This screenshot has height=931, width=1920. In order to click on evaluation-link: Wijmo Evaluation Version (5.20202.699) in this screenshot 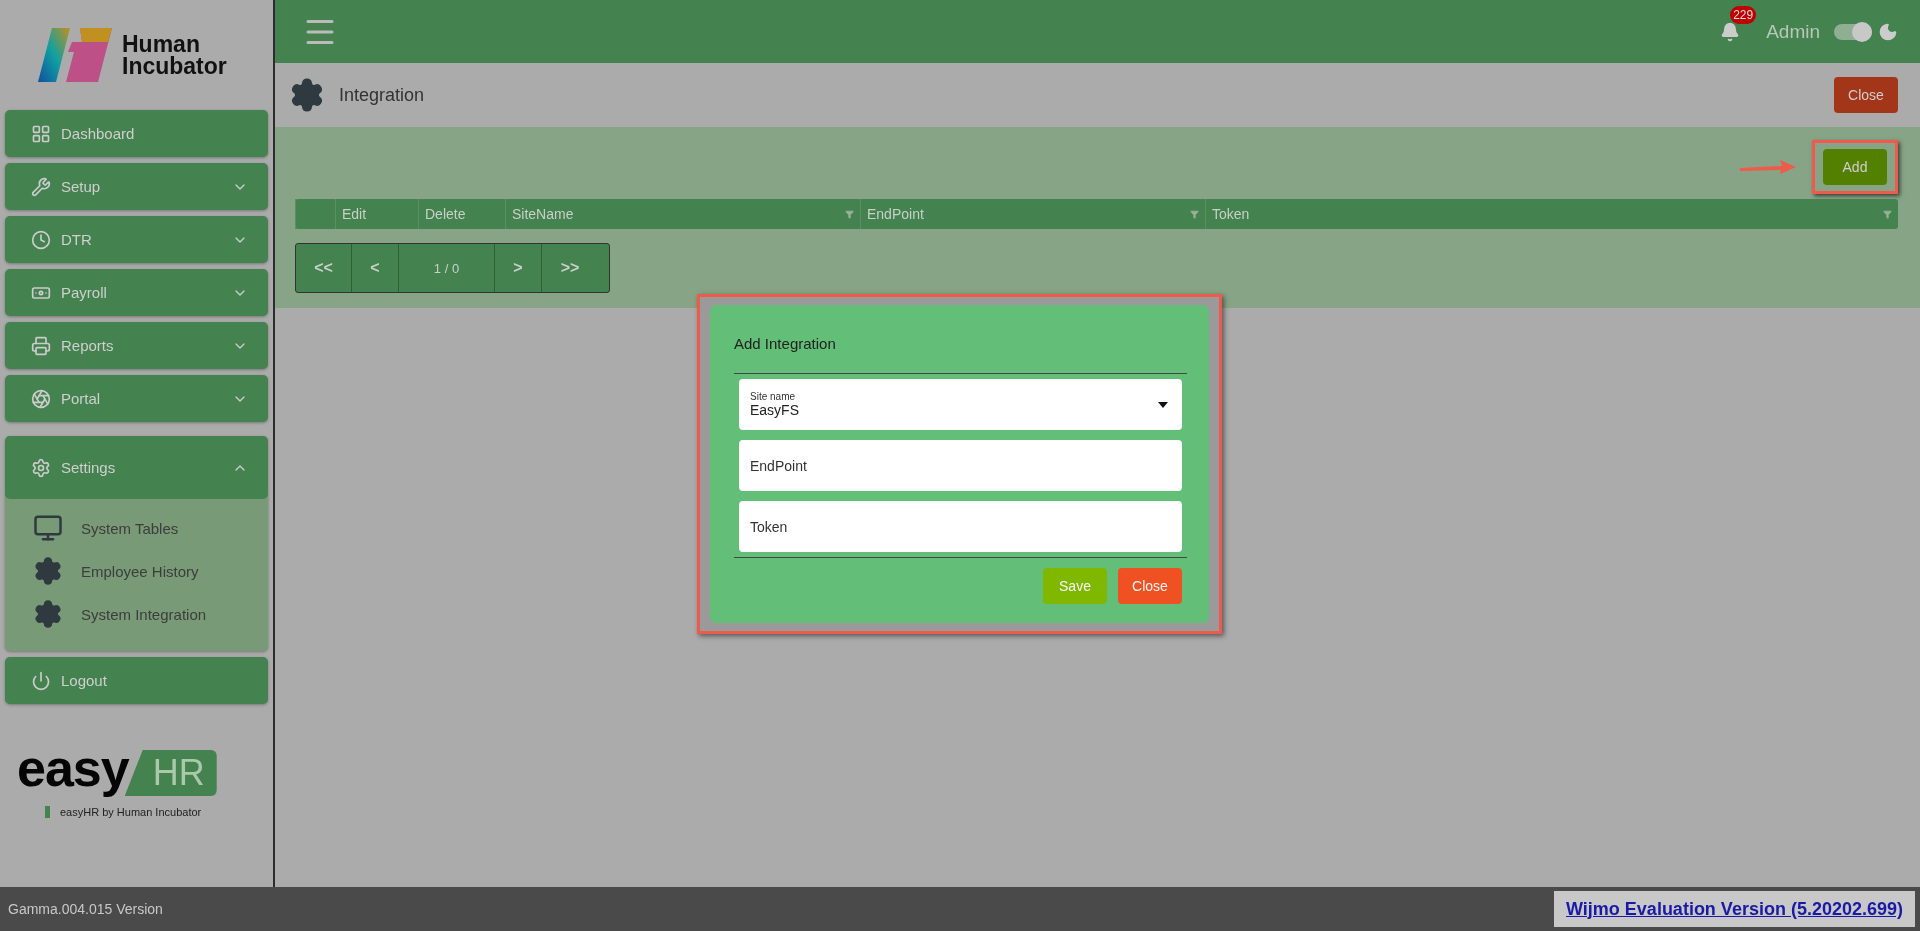, I will do `click(1734, 909)`.